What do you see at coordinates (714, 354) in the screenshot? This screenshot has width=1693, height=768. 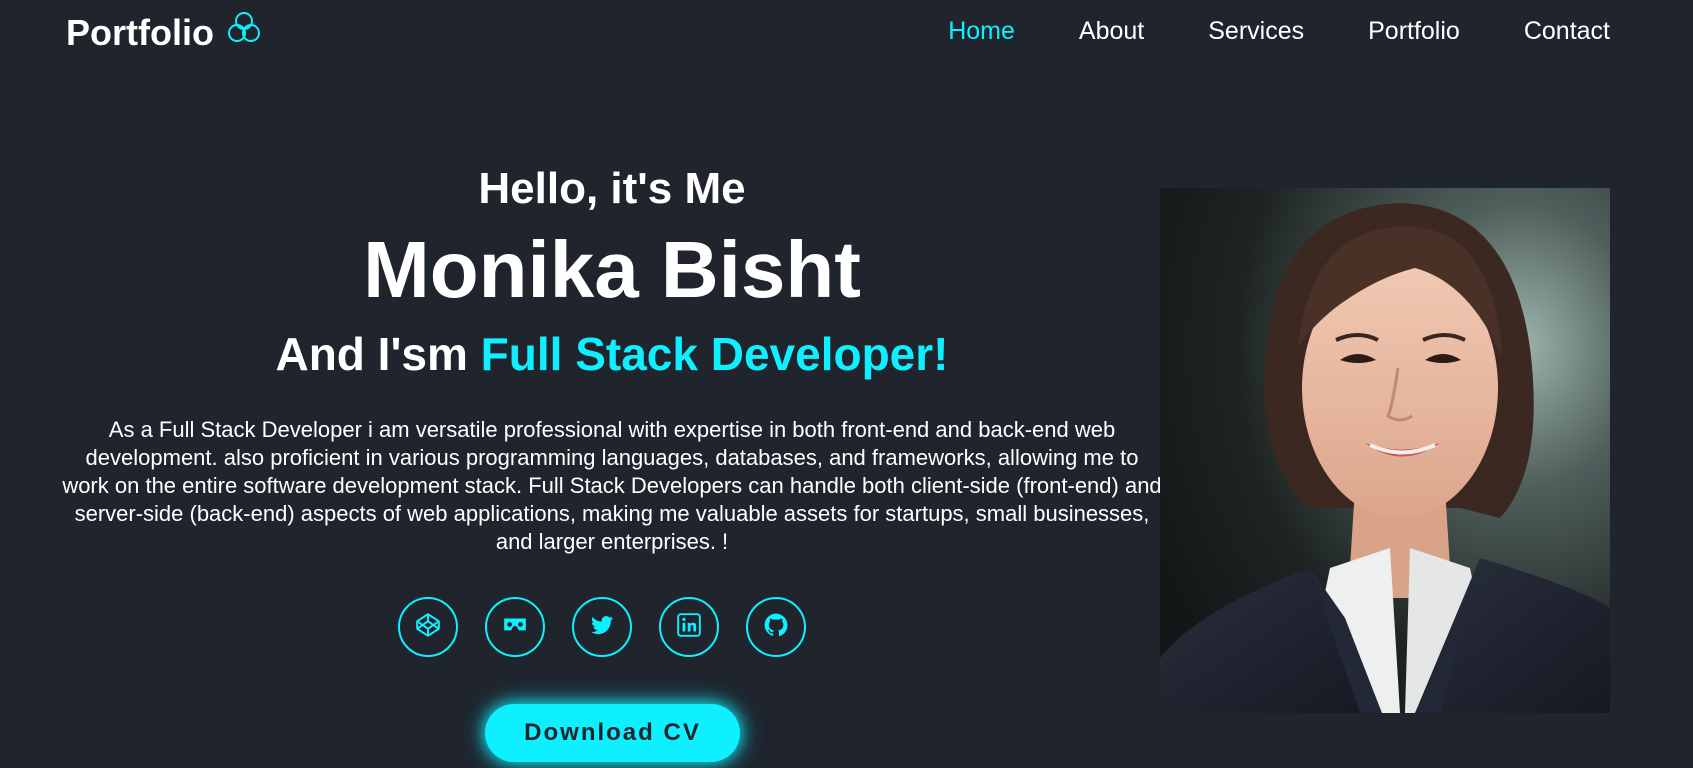 I see `role-highlight: Full Stack Developer!` at bounding box center [714, 354].